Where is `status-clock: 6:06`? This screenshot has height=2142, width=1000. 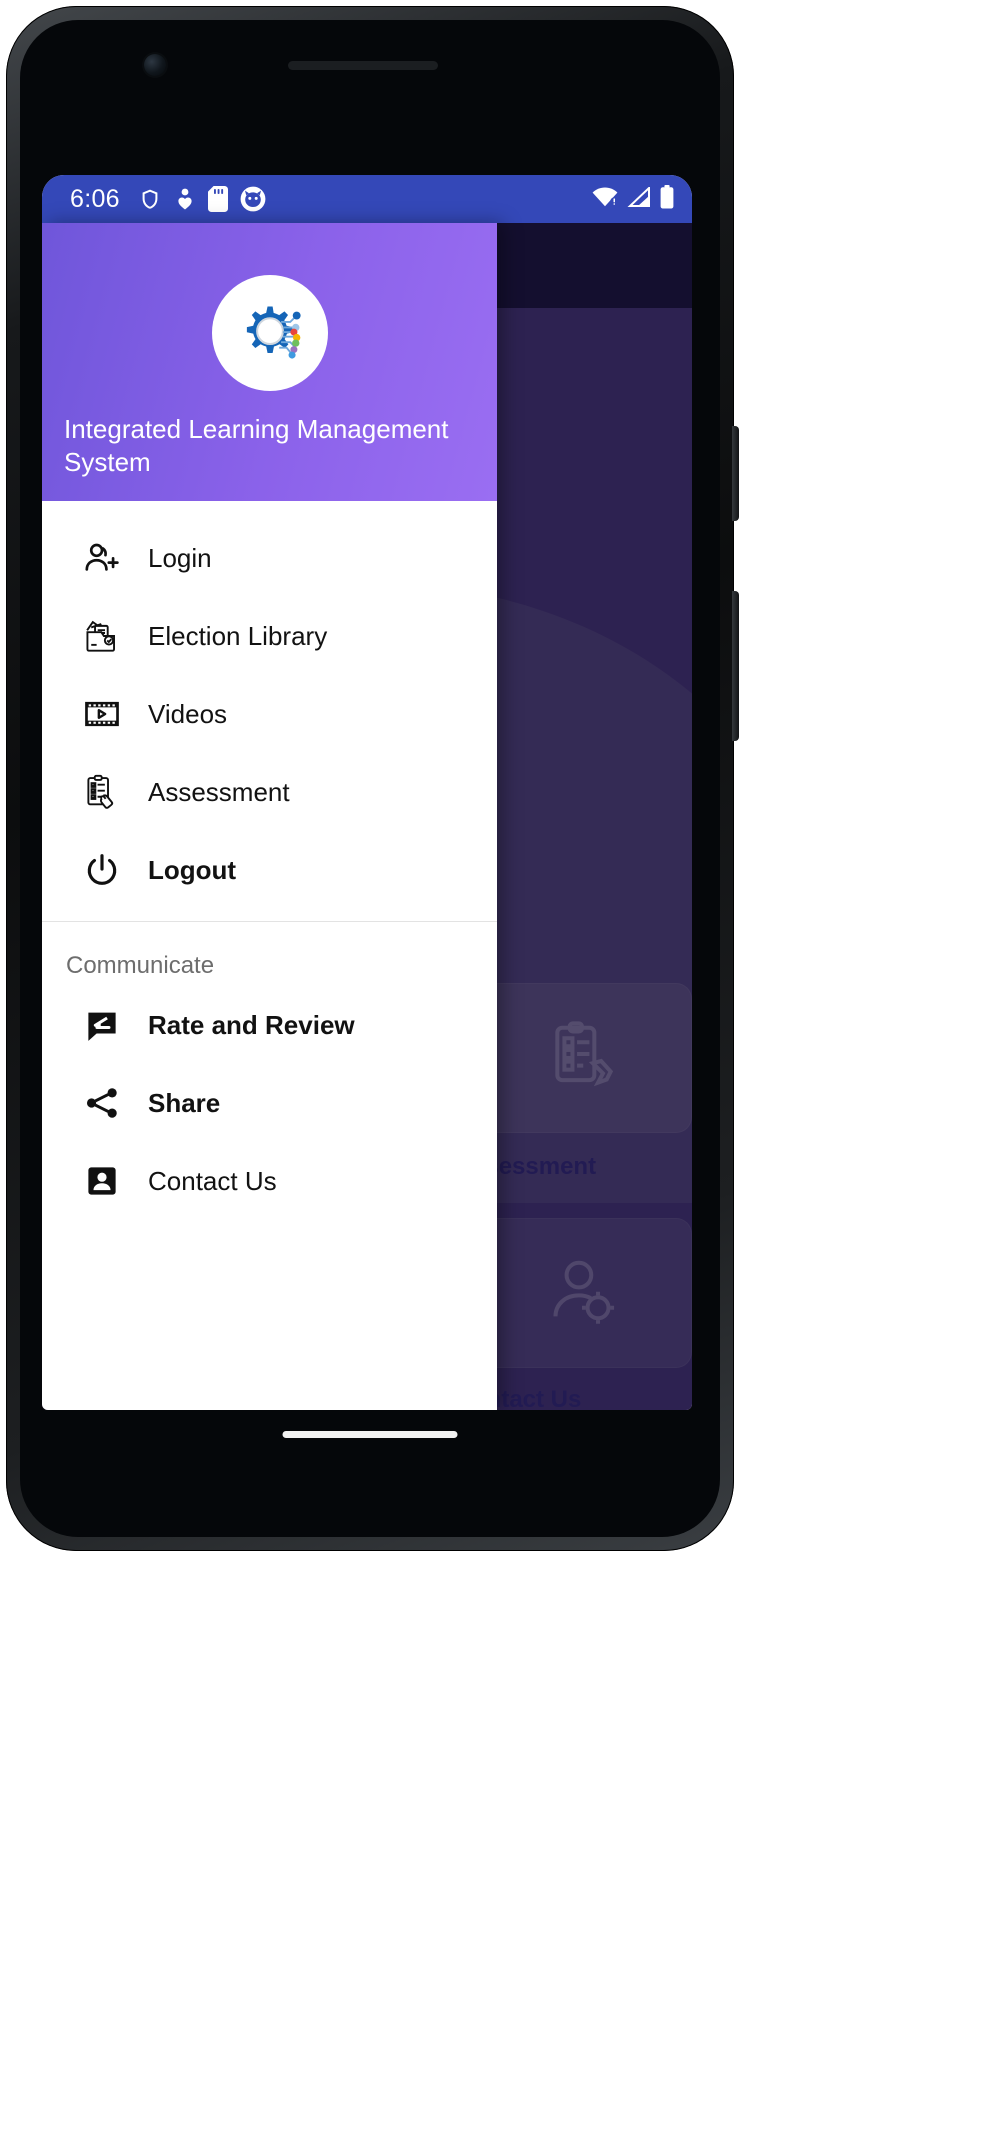 status-clock: 6:06 is located at coordinates (95, 198).